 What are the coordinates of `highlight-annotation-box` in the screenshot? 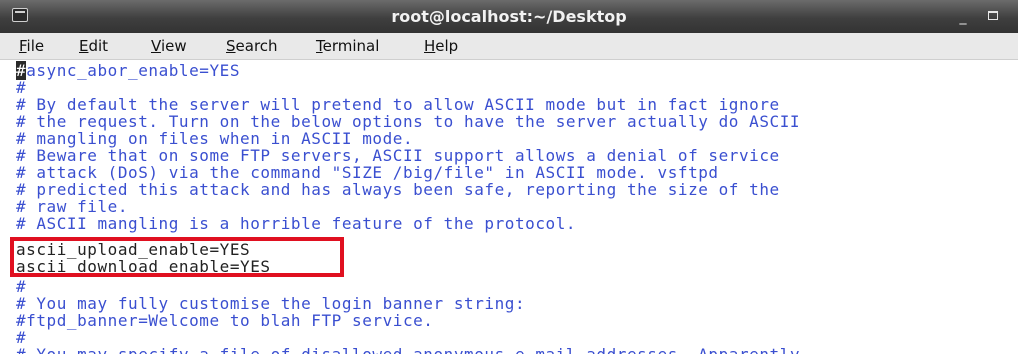 It's located at (177, 257).